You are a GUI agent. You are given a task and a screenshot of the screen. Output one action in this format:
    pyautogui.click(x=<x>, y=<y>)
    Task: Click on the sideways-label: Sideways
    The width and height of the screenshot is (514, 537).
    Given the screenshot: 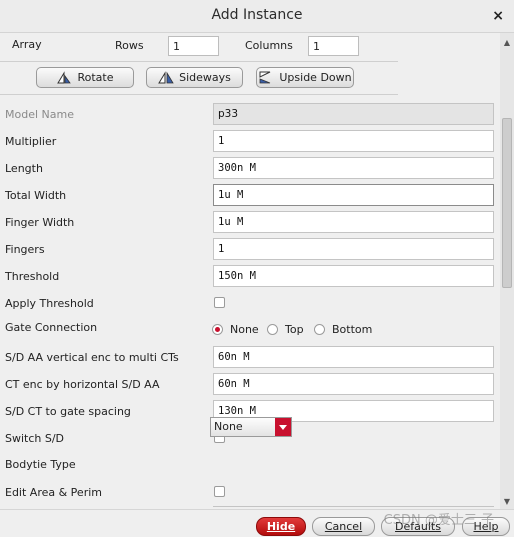 What is the action you would take?
    pyautogui.click(x=205, y=77)
    